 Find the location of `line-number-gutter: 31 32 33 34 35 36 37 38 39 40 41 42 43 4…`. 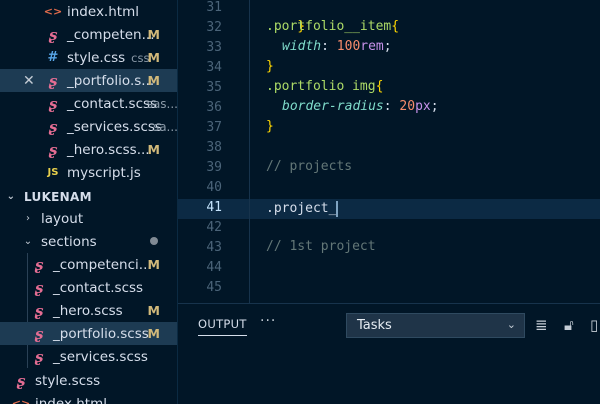

line-number-gutter: 31 32 33 34 35 36 37 38 39 40 41 42 43 4… is located at coordinates (203, 151).